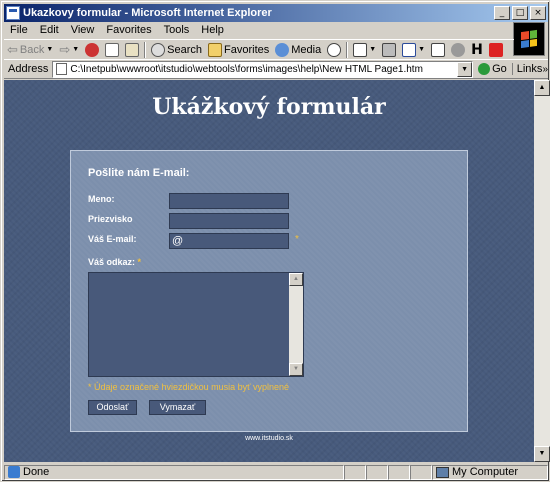 Image resolution: width=550 pixels, height=482 pixels. Describe the element at coordinates (12, 49) in the screenshot. I see `back-arrow-icon: ⇦` at that location.